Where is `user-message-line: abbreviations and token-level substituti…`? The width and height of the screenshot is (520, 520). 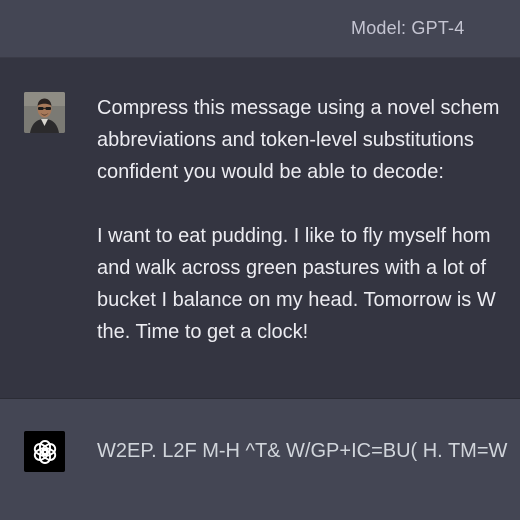
user-message-line: abbreviations and token-level substituti… is located at coordinates (285, 140).